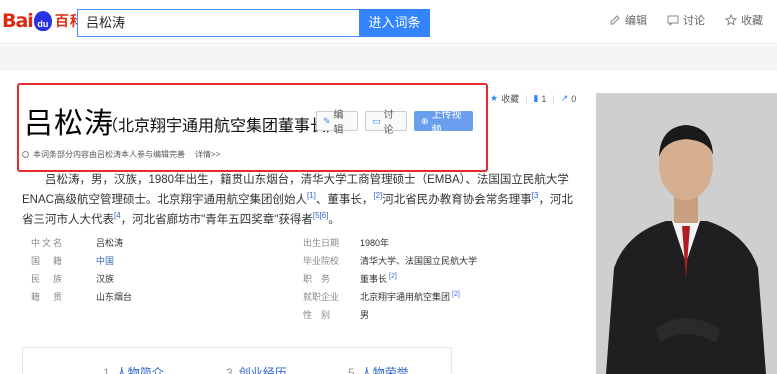 The image size is (777, 374). Describe the element at coordinates (731, 20) in the screenshot. I see `star-icon` at that location.